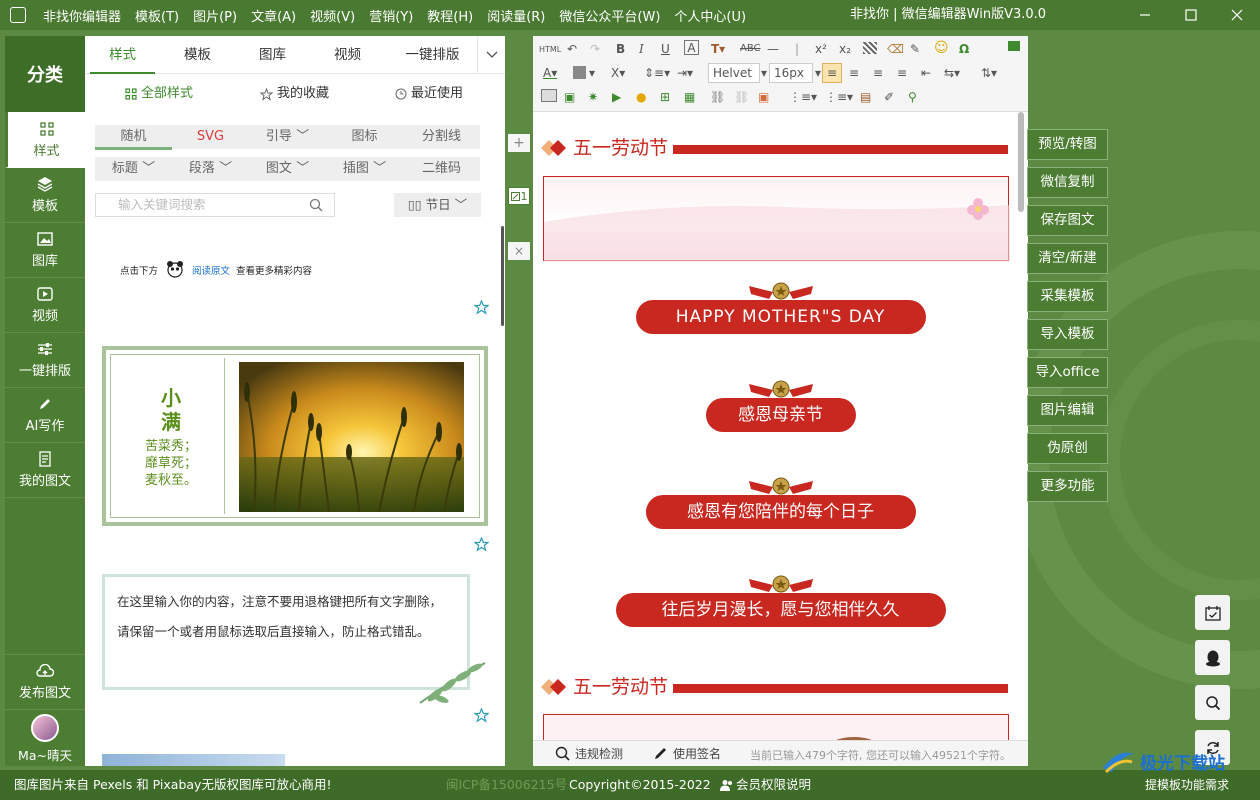 This screenshot has width=1260, height=800. Describe the element at coordinates (710, 15) in the screenshot. I see `menu-item: 个人中心(U)` at that location.